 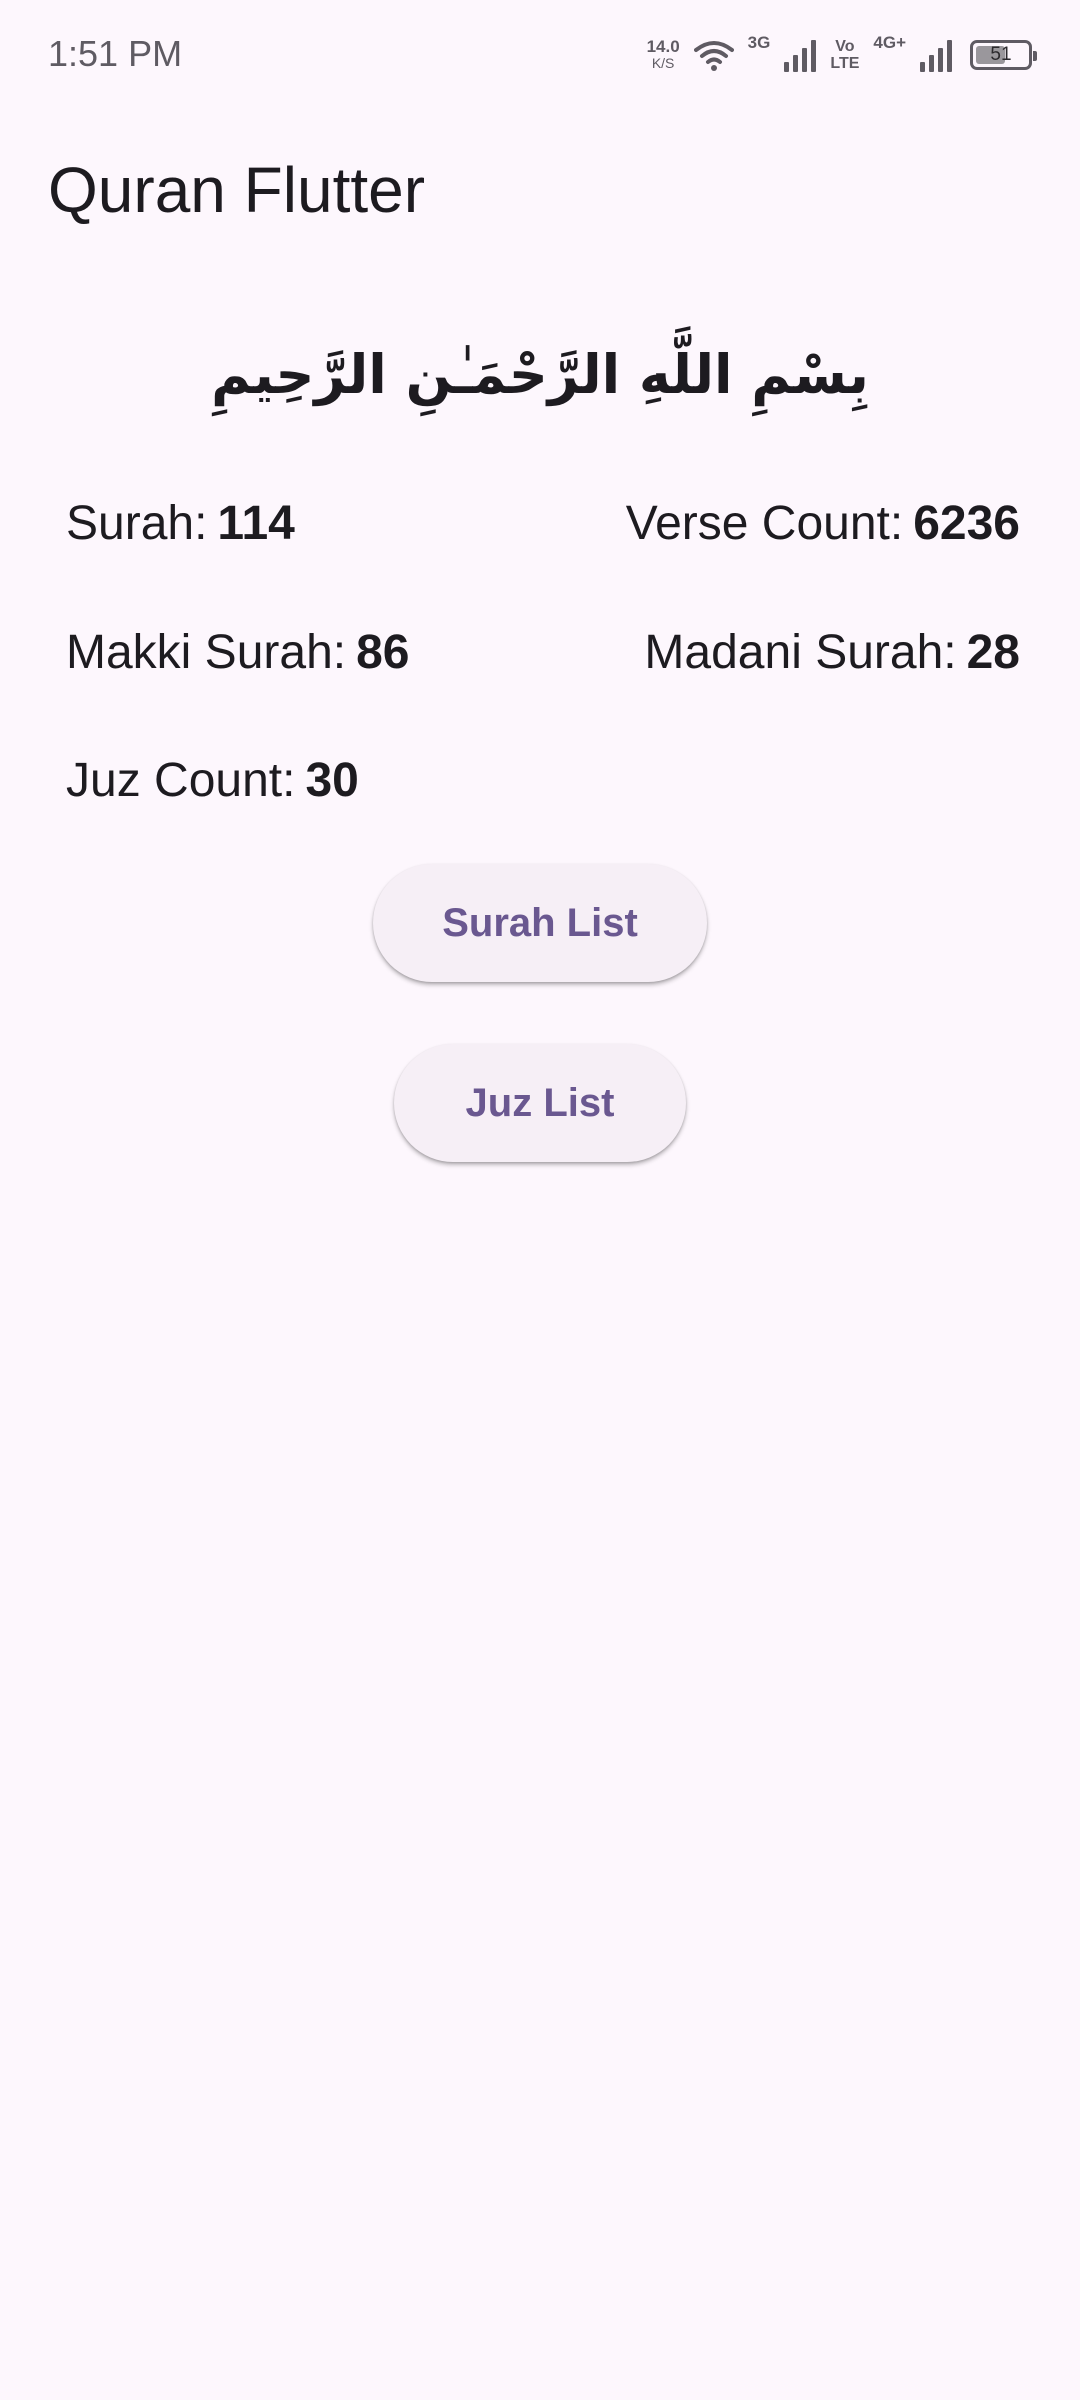 I want to click on network-speed-value: 14.0, so click(x=663, y=46).